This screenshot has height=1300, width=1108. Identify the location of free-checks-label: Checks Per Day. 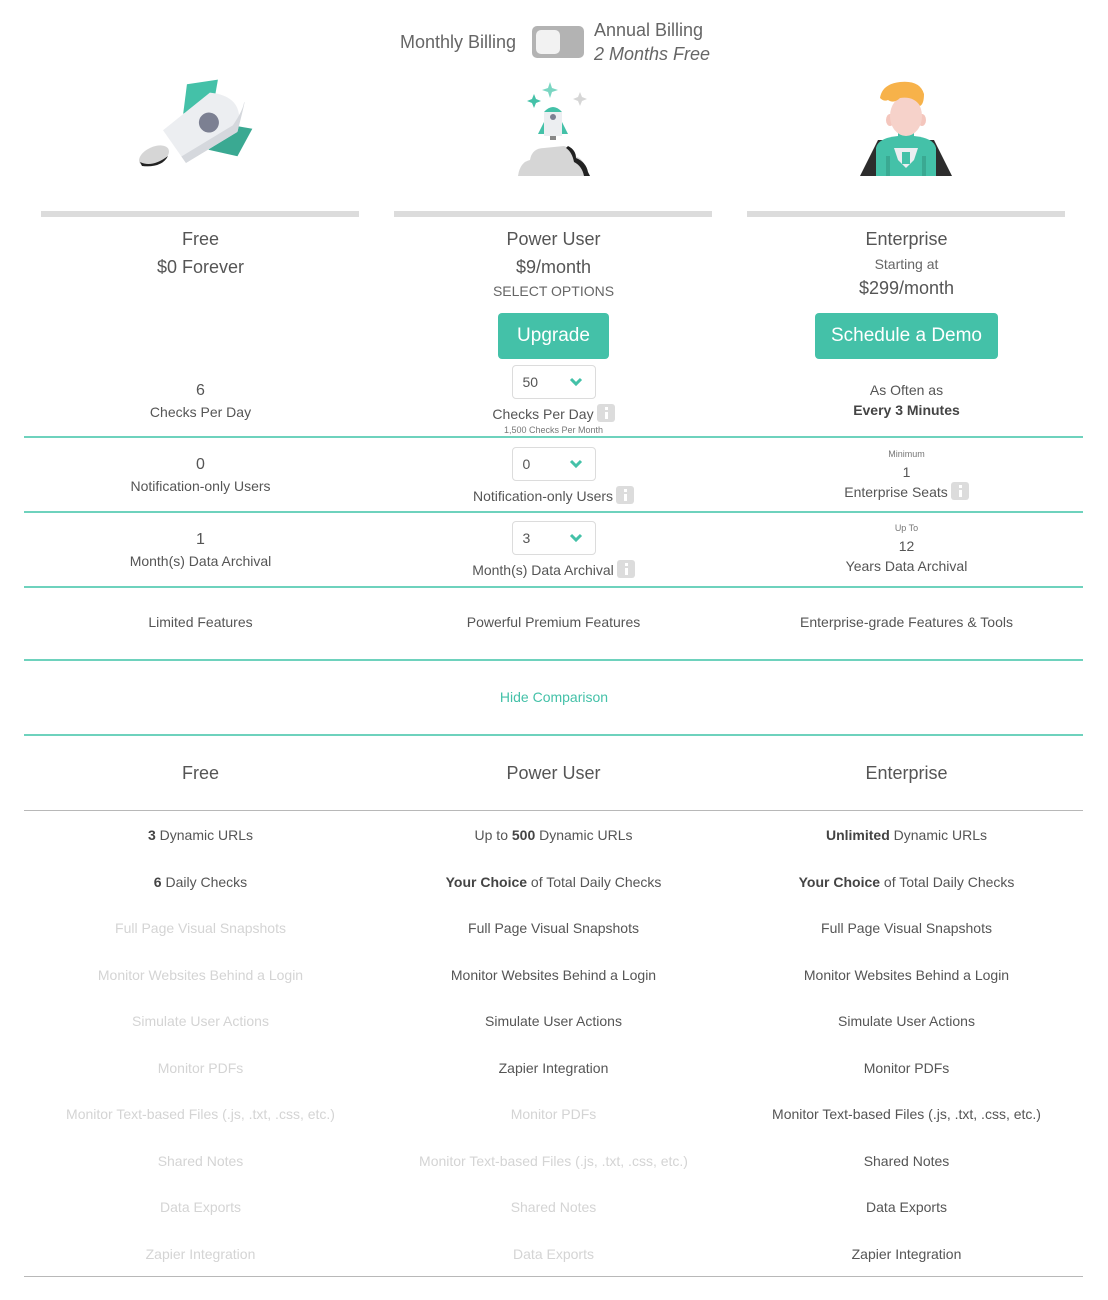
(200, 412).